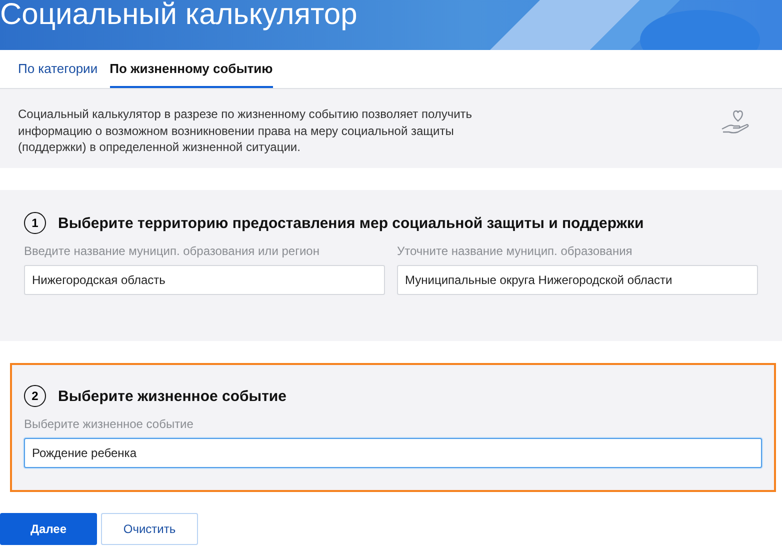  Describe the element at coordinates (149, 529) in the screenshot. I see `clear-button: Очистить` at that location.